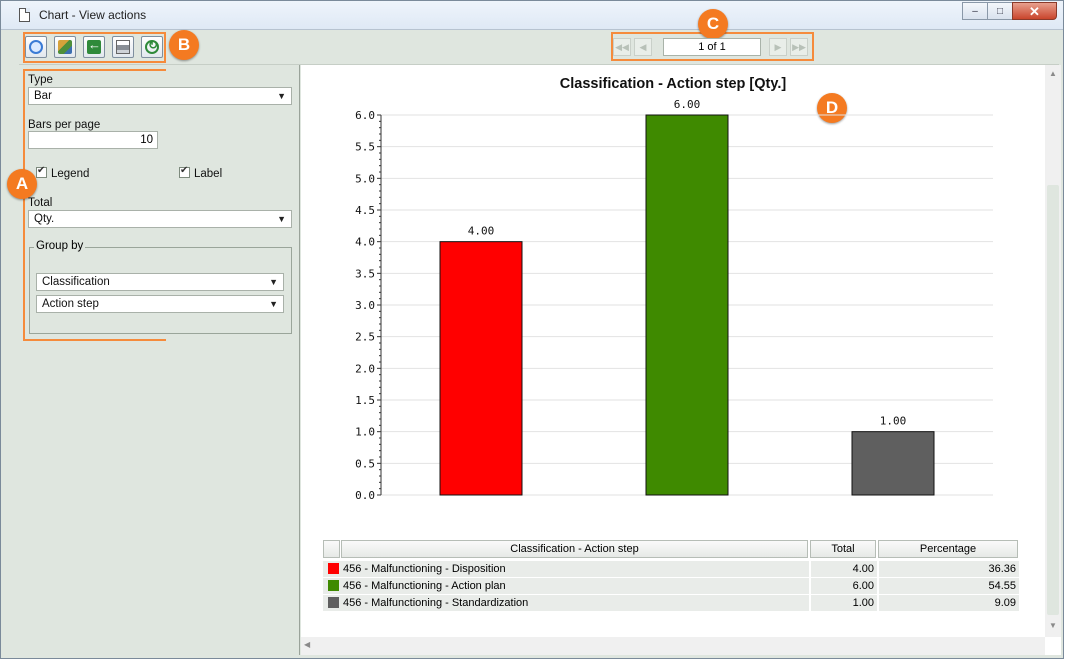  Describe the element at coordinates (365, 400) in the screenshot. I see `y-tick-label: 1.5` at that location.